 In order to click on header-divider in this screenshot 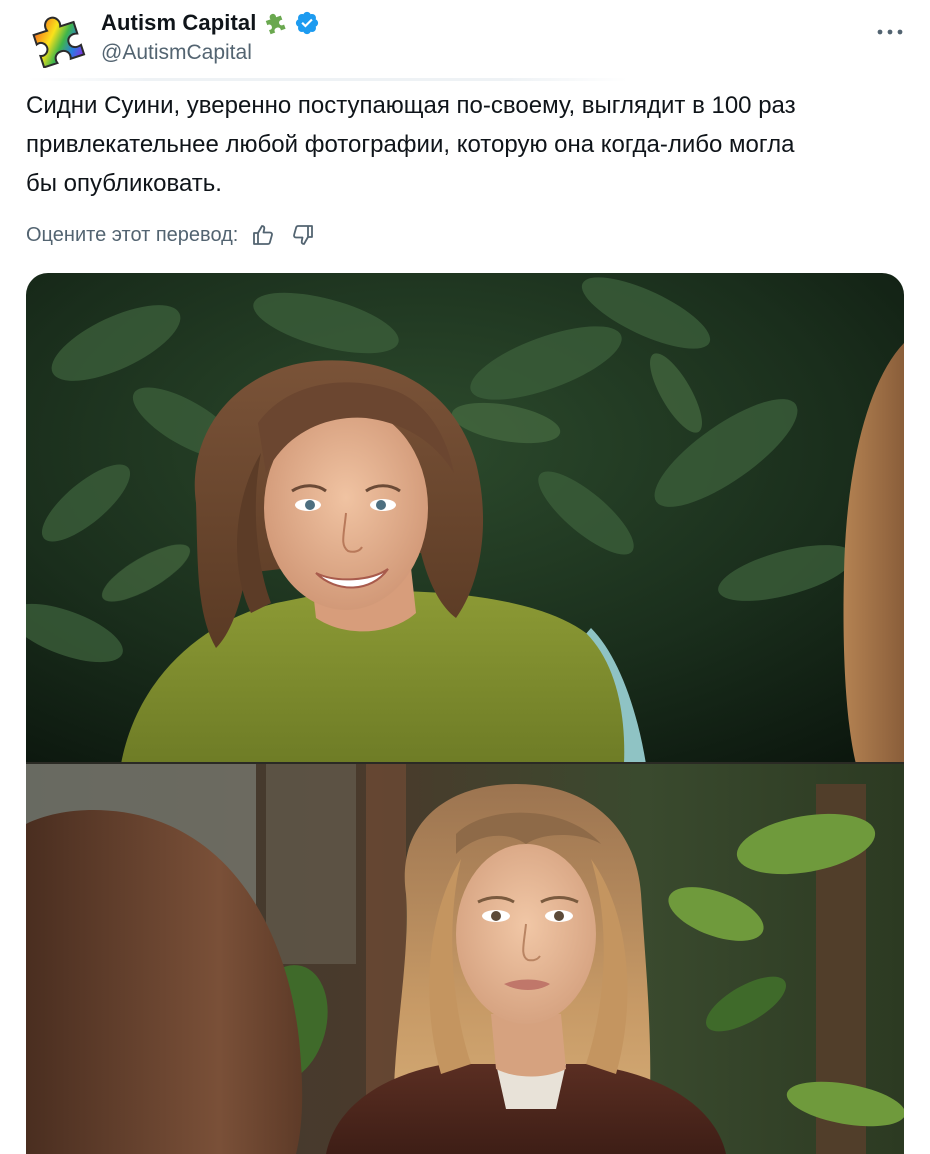, I will do `click(328, 79)`.